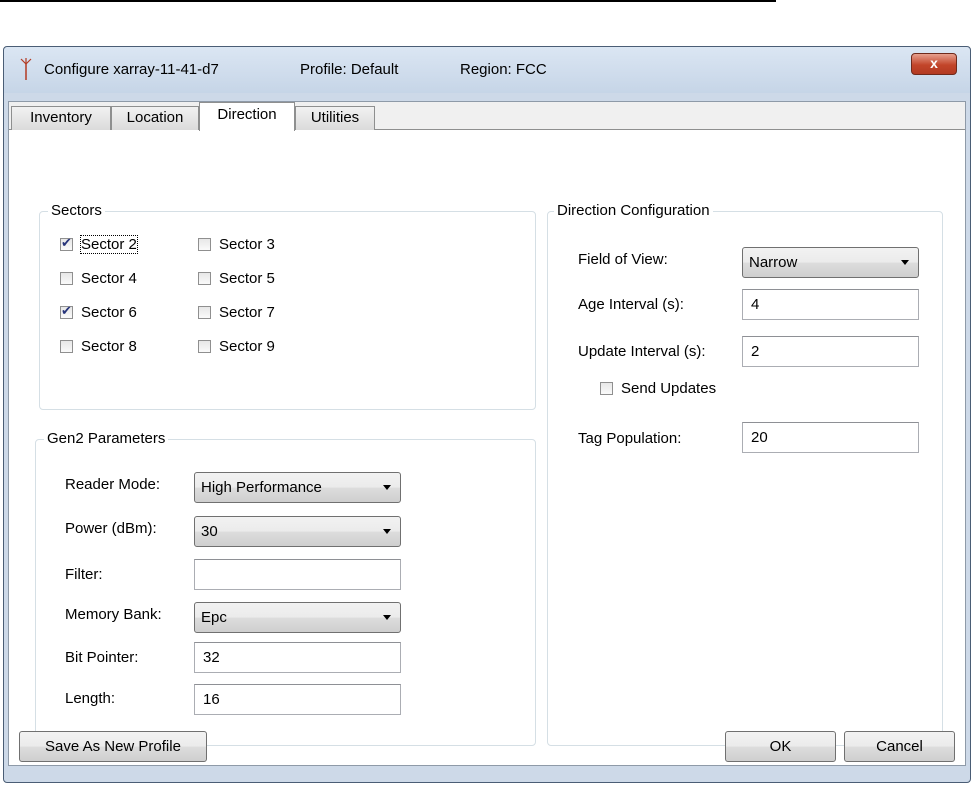  Describe the element at coordinates (109, 346) in the screenshot. I see `sector-8-label: Sector 8` at that location.